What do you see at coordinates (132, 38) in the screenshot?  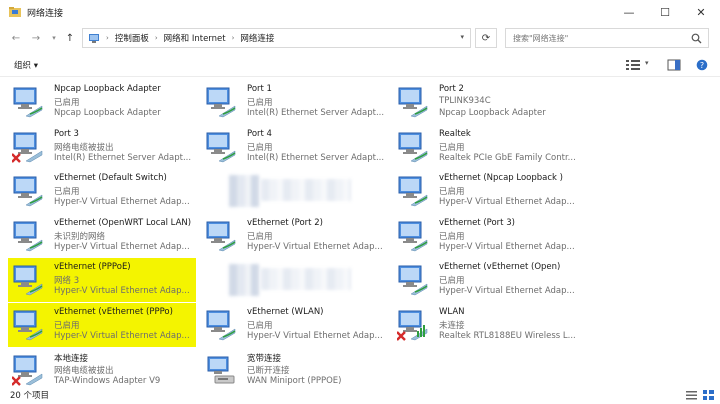 I see `breadcrumb-control-panel: 控制面板` at bounding box center [132, 38].